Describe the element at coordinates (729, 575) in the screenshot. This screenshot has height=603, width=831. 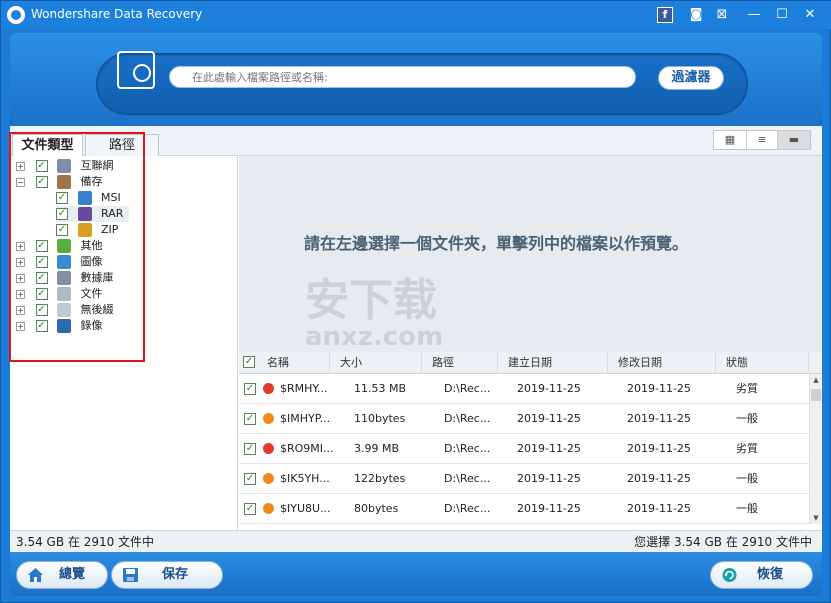
I see `recover-icon` at that location.